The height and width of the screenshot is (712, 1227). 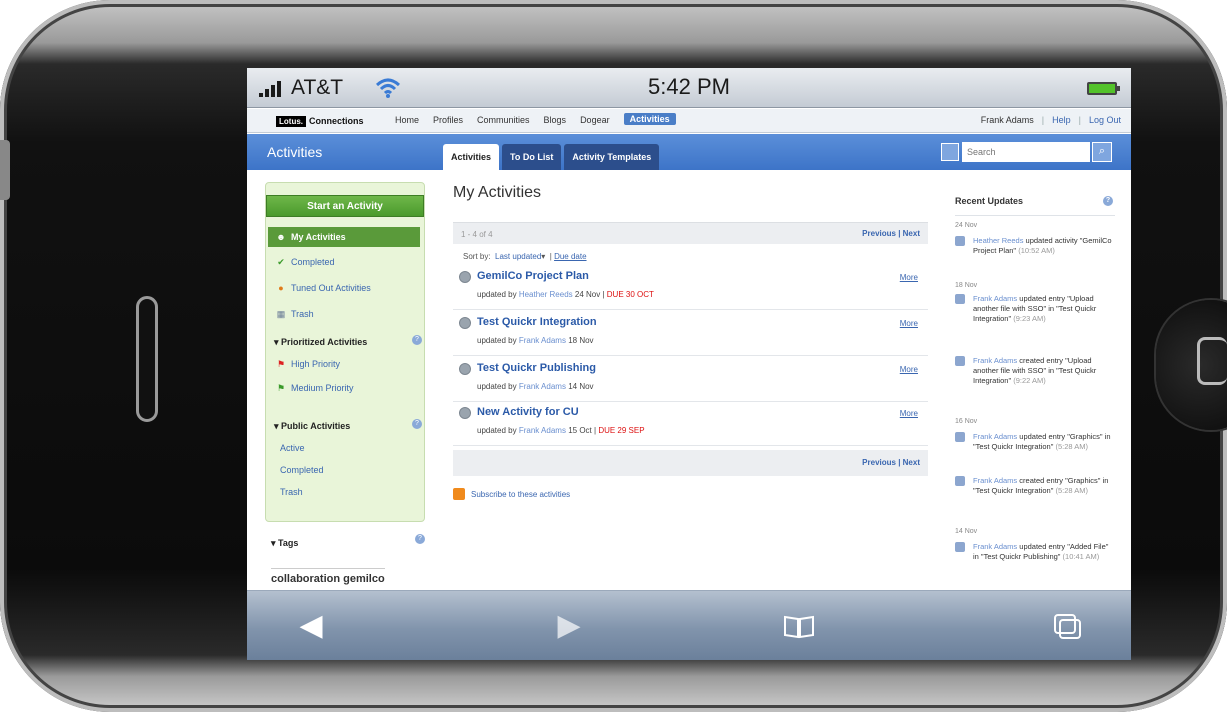 What do you see at coordinates (1103, 88) in the screenshot?
I see `battery-icon` at bounding box center [1103, 88].